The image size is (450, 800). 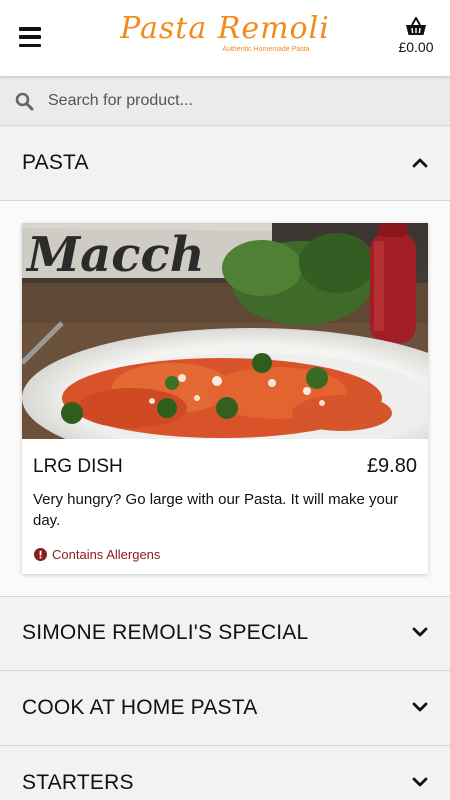 I want to click on category-title: STARTERS, so click(x=78, y=782).